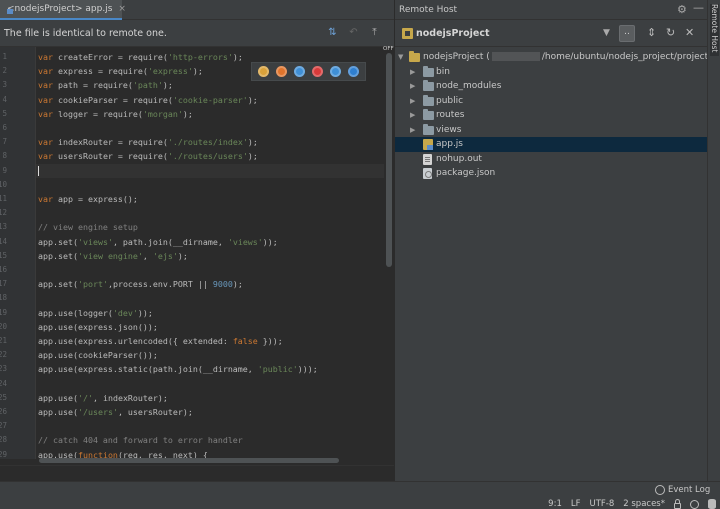 This screenshot has width=720, height=509. Describe the element at coordinates (551, 159) in the screenshot. I see `tree-item-nohup-out: nohup.out` at that location.